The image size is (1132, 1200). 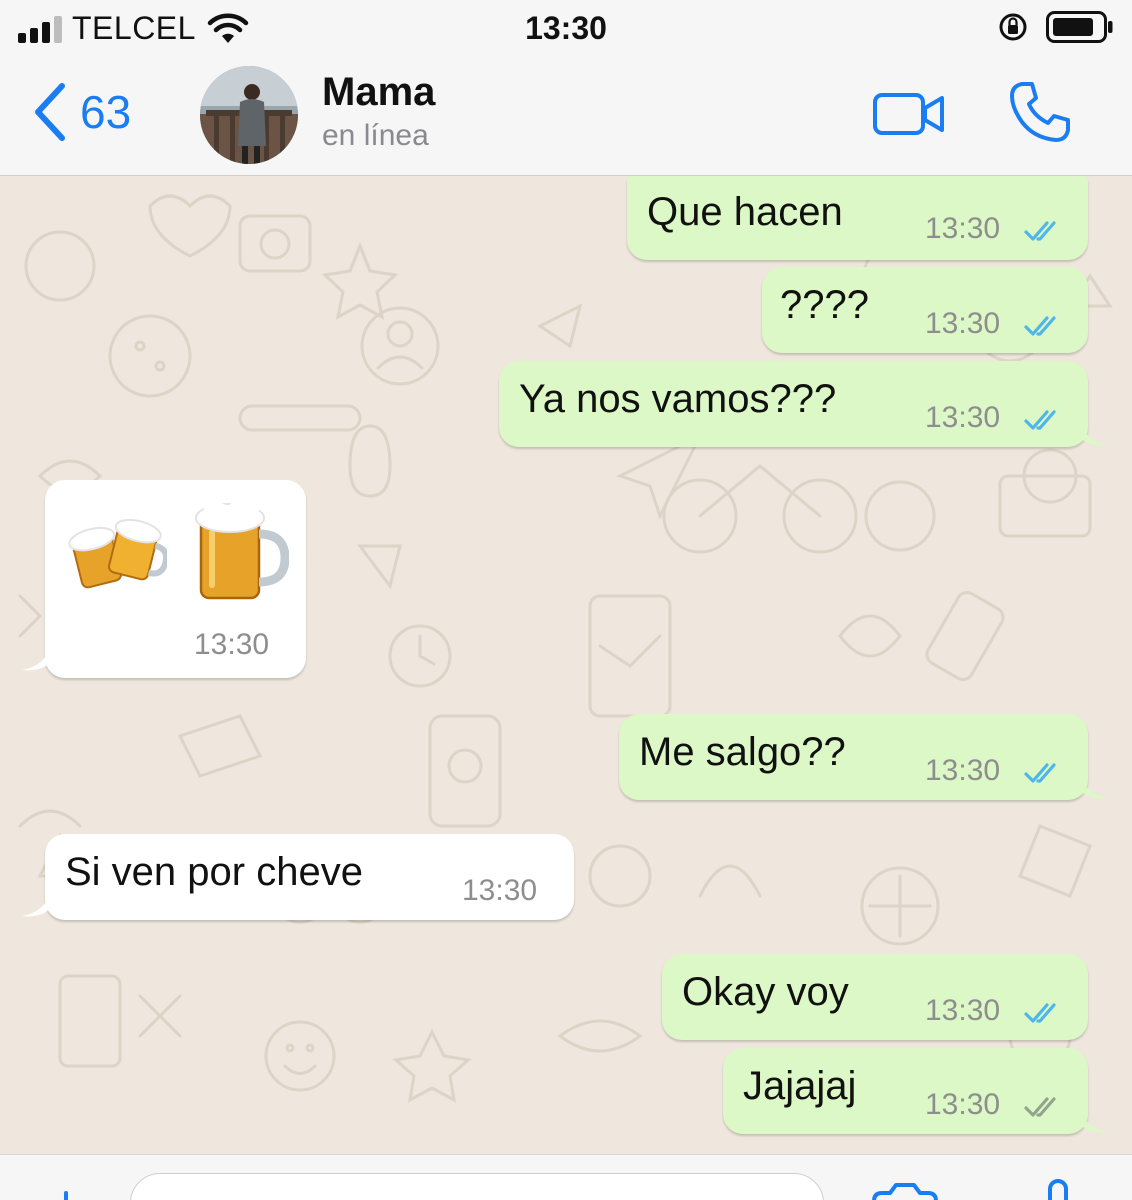 I want to click on contact-name: Mama, so click(x=379, y=92).